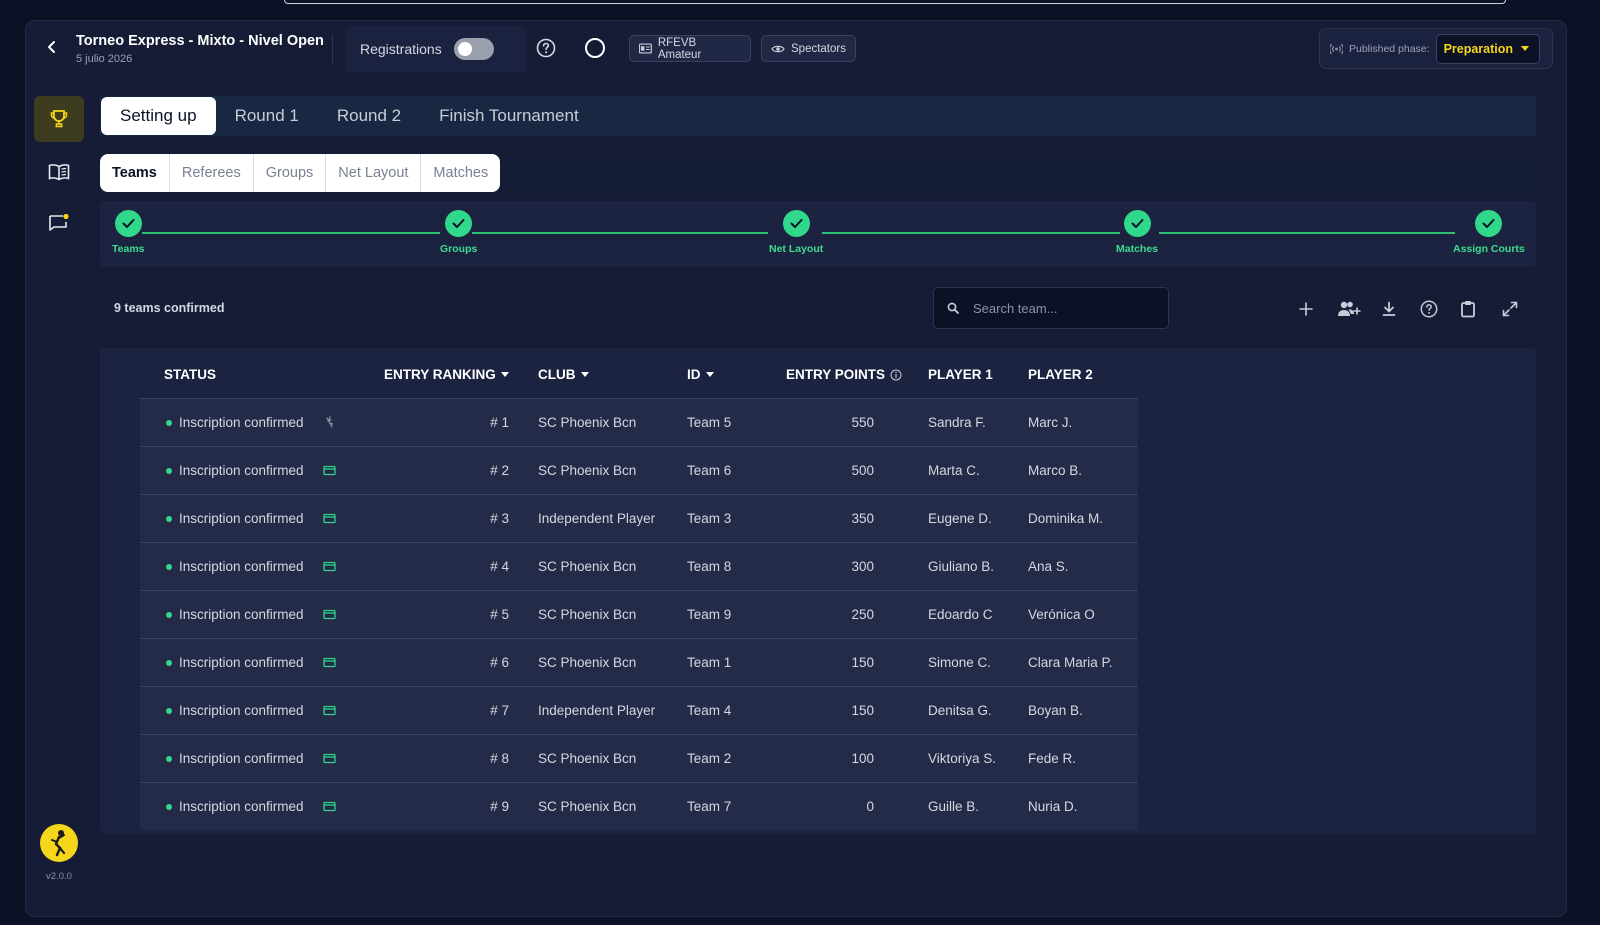 Image resolution: width=1600 pixels, height=925 pixels. What do you see at coordinates (509, 116) in the screenshot?
I see `tab-finish-tournament: Finish Tournament` at bounding box center [509, 116].